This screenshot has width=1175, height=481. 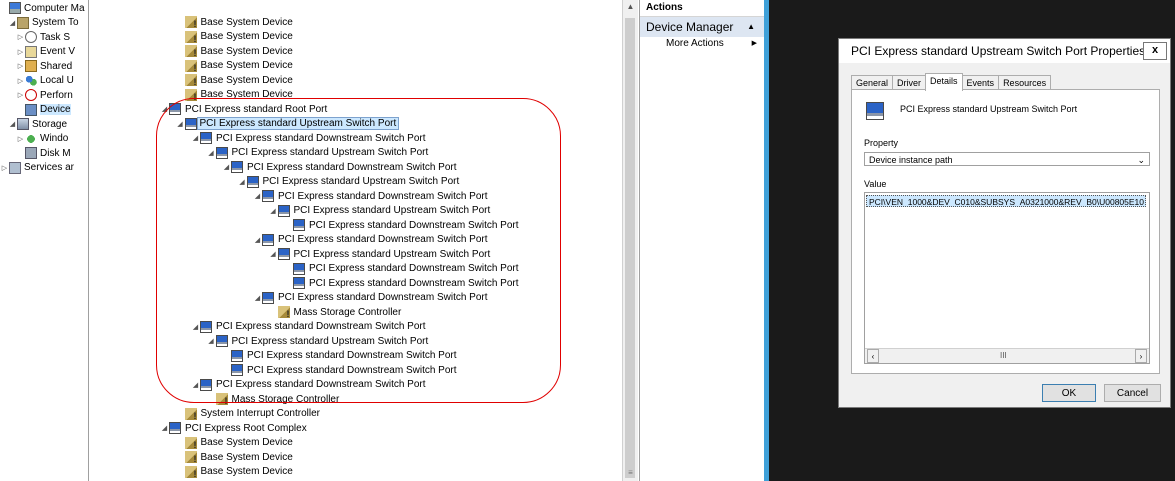 What do you see at coordinates (43, 37) in the screenshot?
I see `nav-item: ▷ Task S` at bounding box center [43, 37].